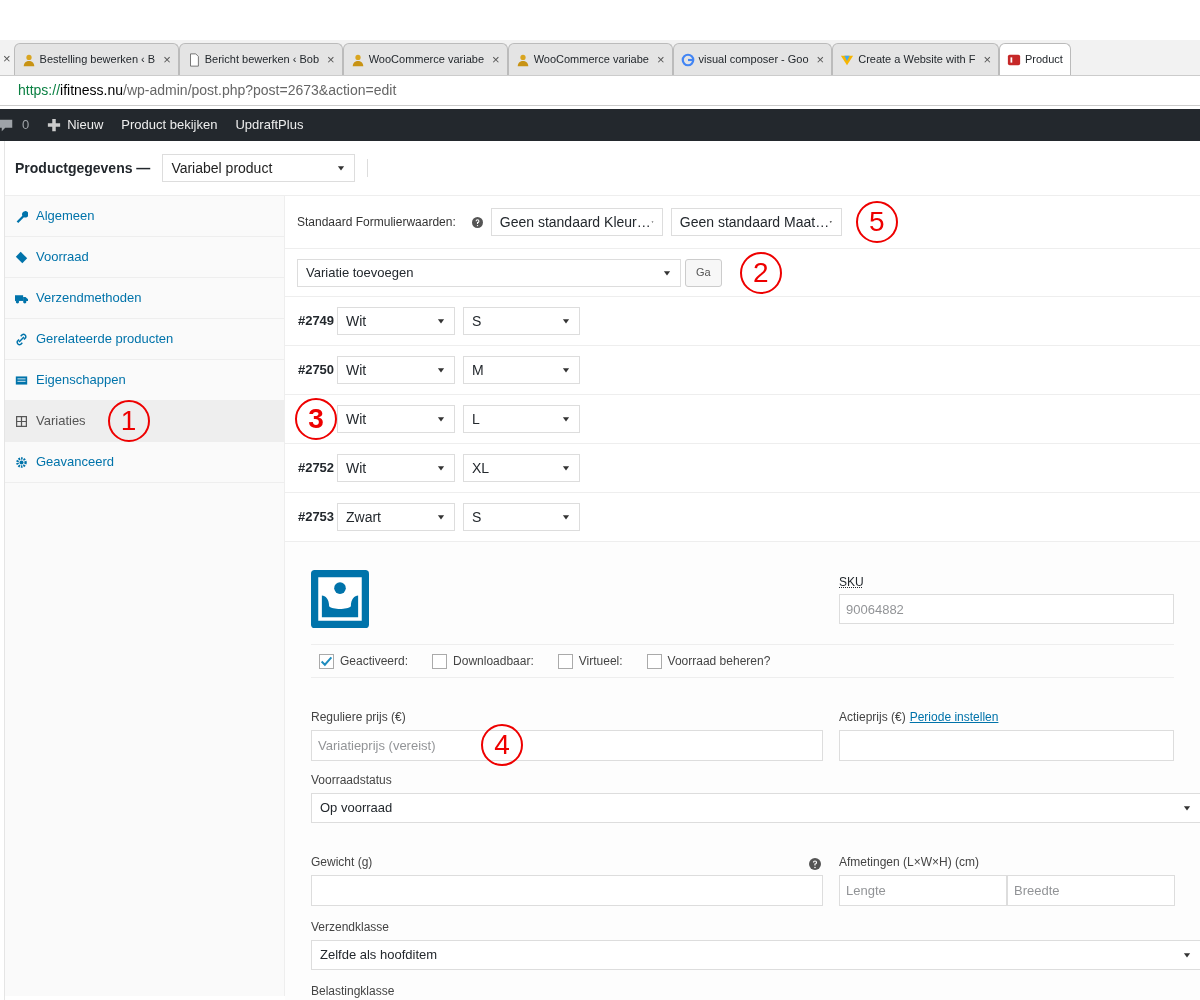 The height and width of the screenshot is (1000, 1200). I want to click on sidebar-tab: Variaties 1, so click(144, 421).